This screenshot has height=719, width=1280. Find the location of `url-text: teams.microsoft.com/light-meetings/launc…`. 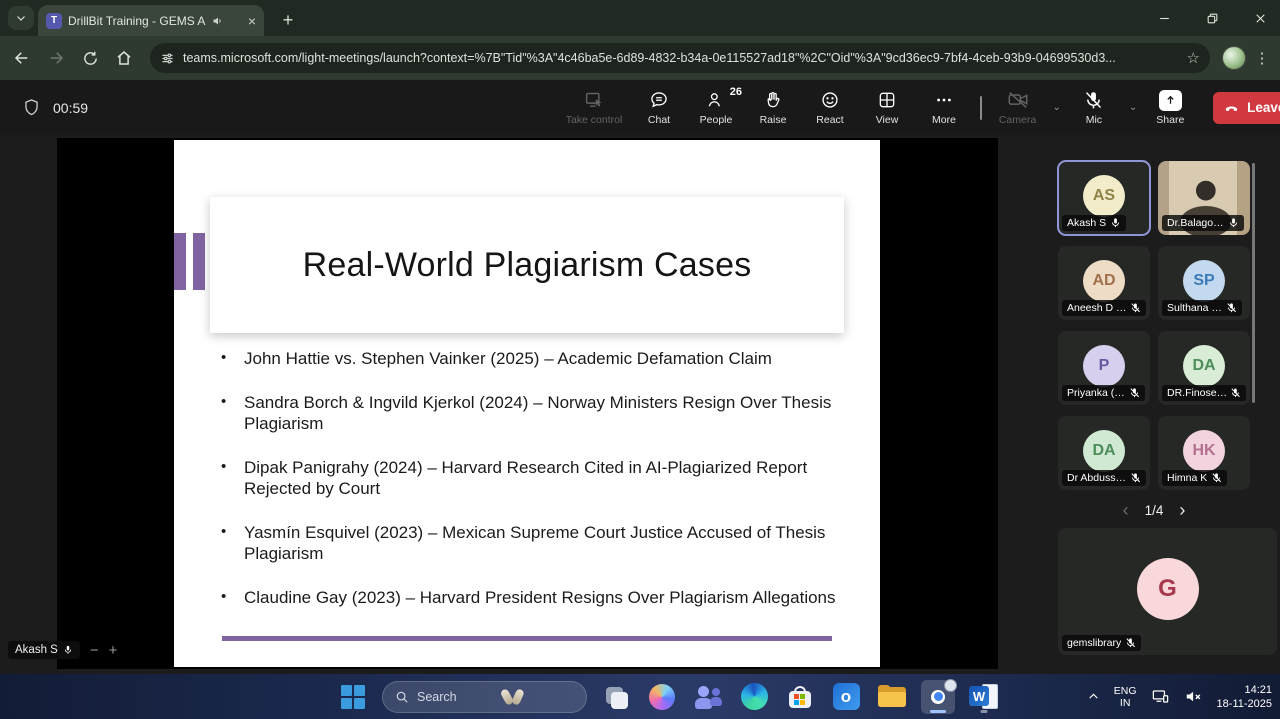

url-text: teams.microsoft.com/light-meetings/launc… is located at coordinates (681, 58).